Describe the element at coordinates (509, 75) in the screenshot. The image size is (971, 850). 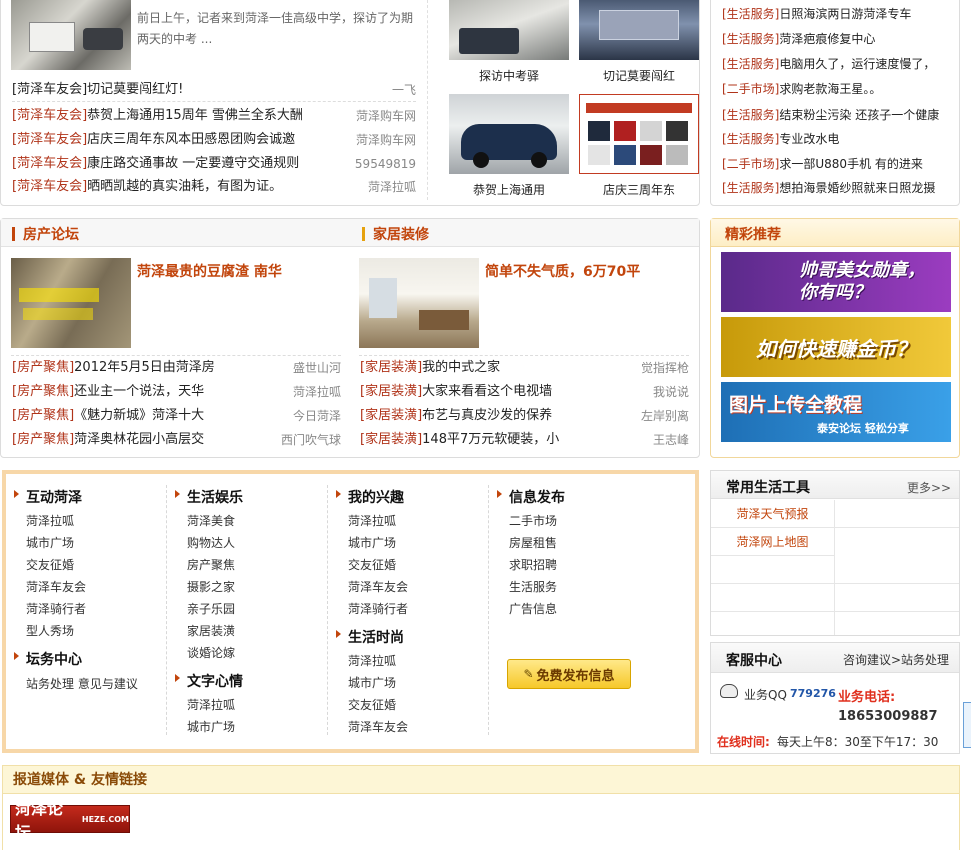
I see `photo-caption: 探访中考驿` at that location.